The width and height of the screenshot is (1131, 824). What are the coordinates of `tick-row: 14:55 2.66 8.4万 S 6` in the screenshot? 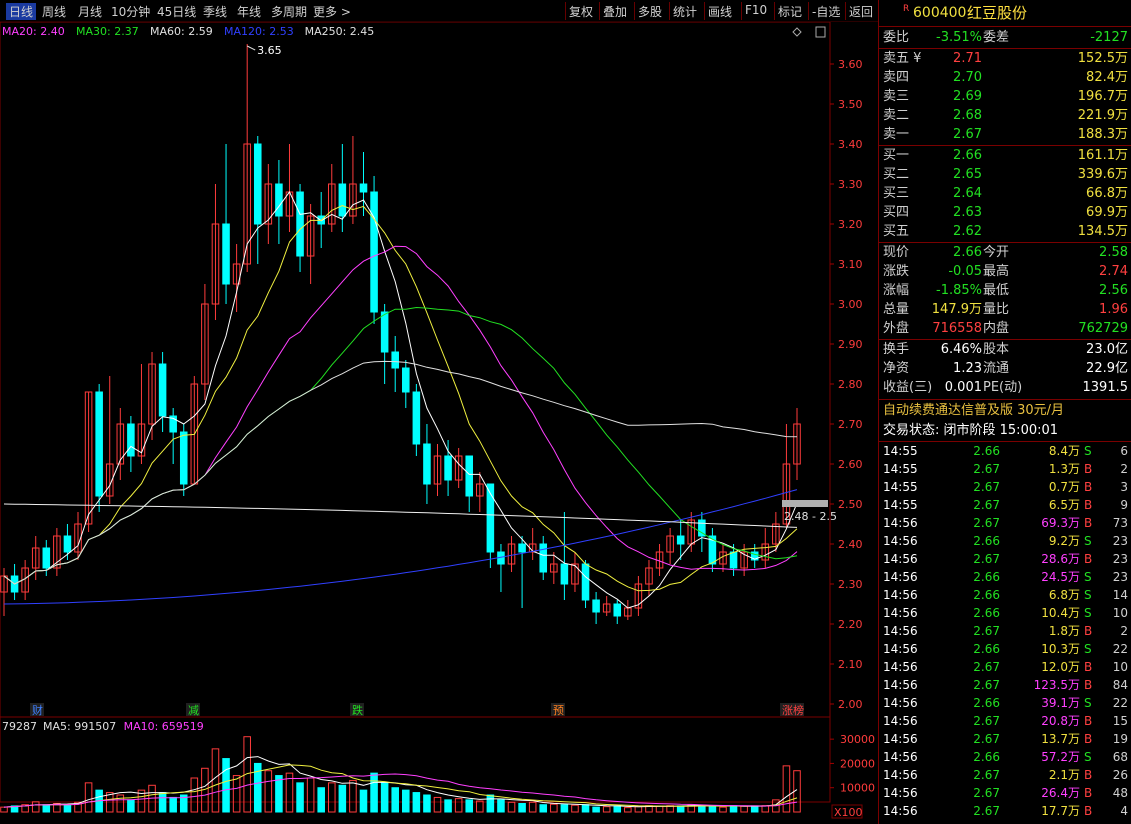 It's located at (1005, 451).